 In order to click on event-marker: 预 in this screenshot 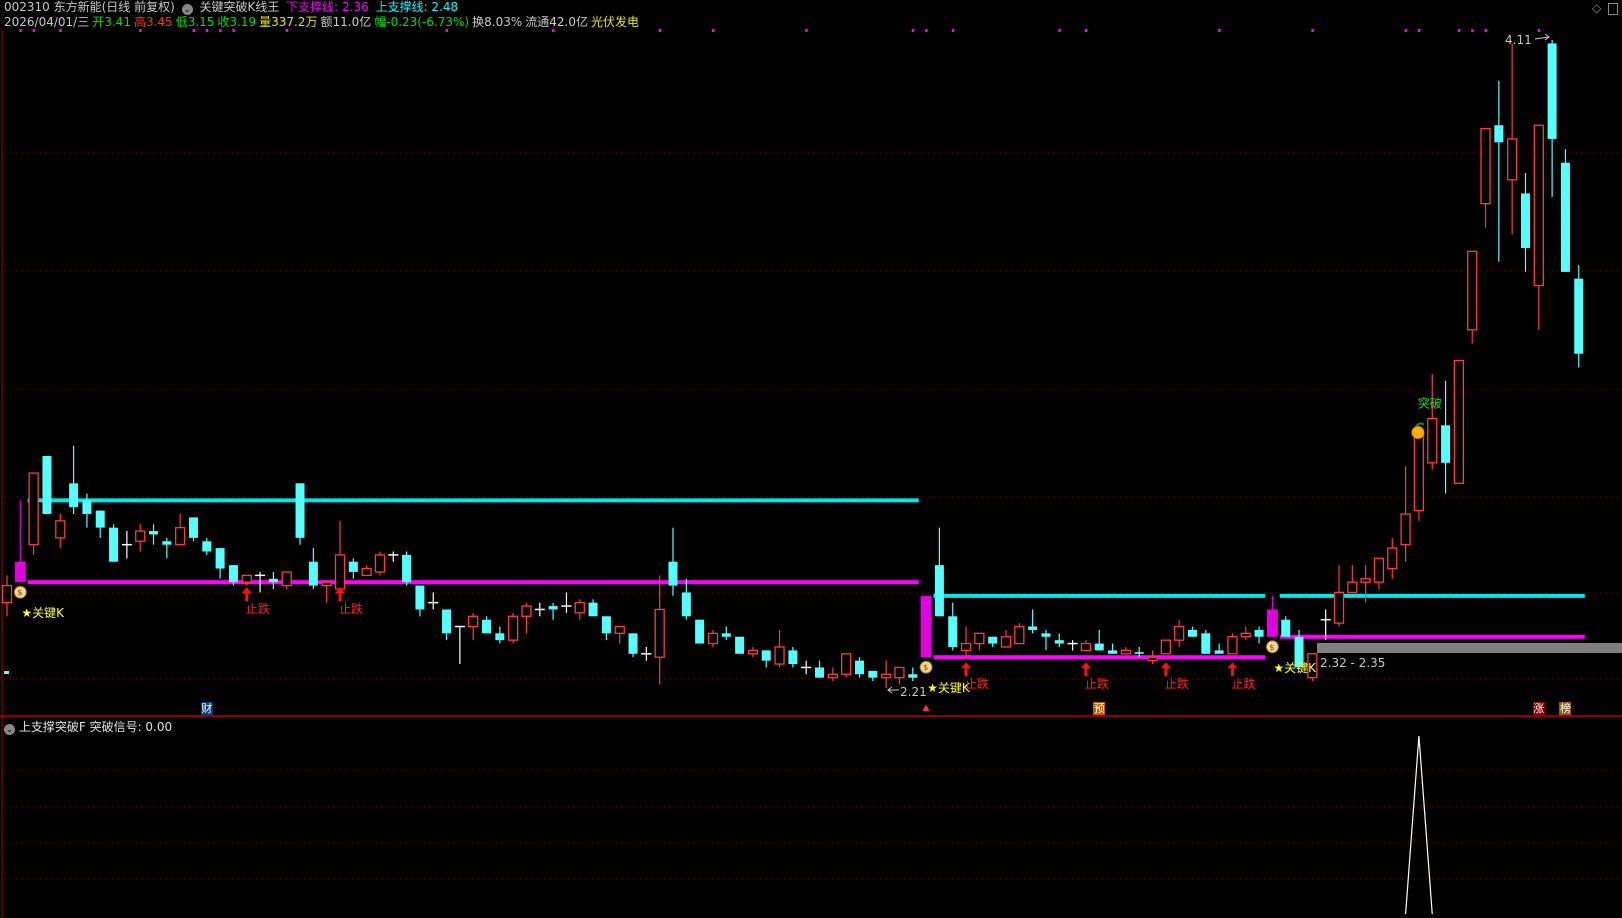, I will do `click(1099, 708)`.